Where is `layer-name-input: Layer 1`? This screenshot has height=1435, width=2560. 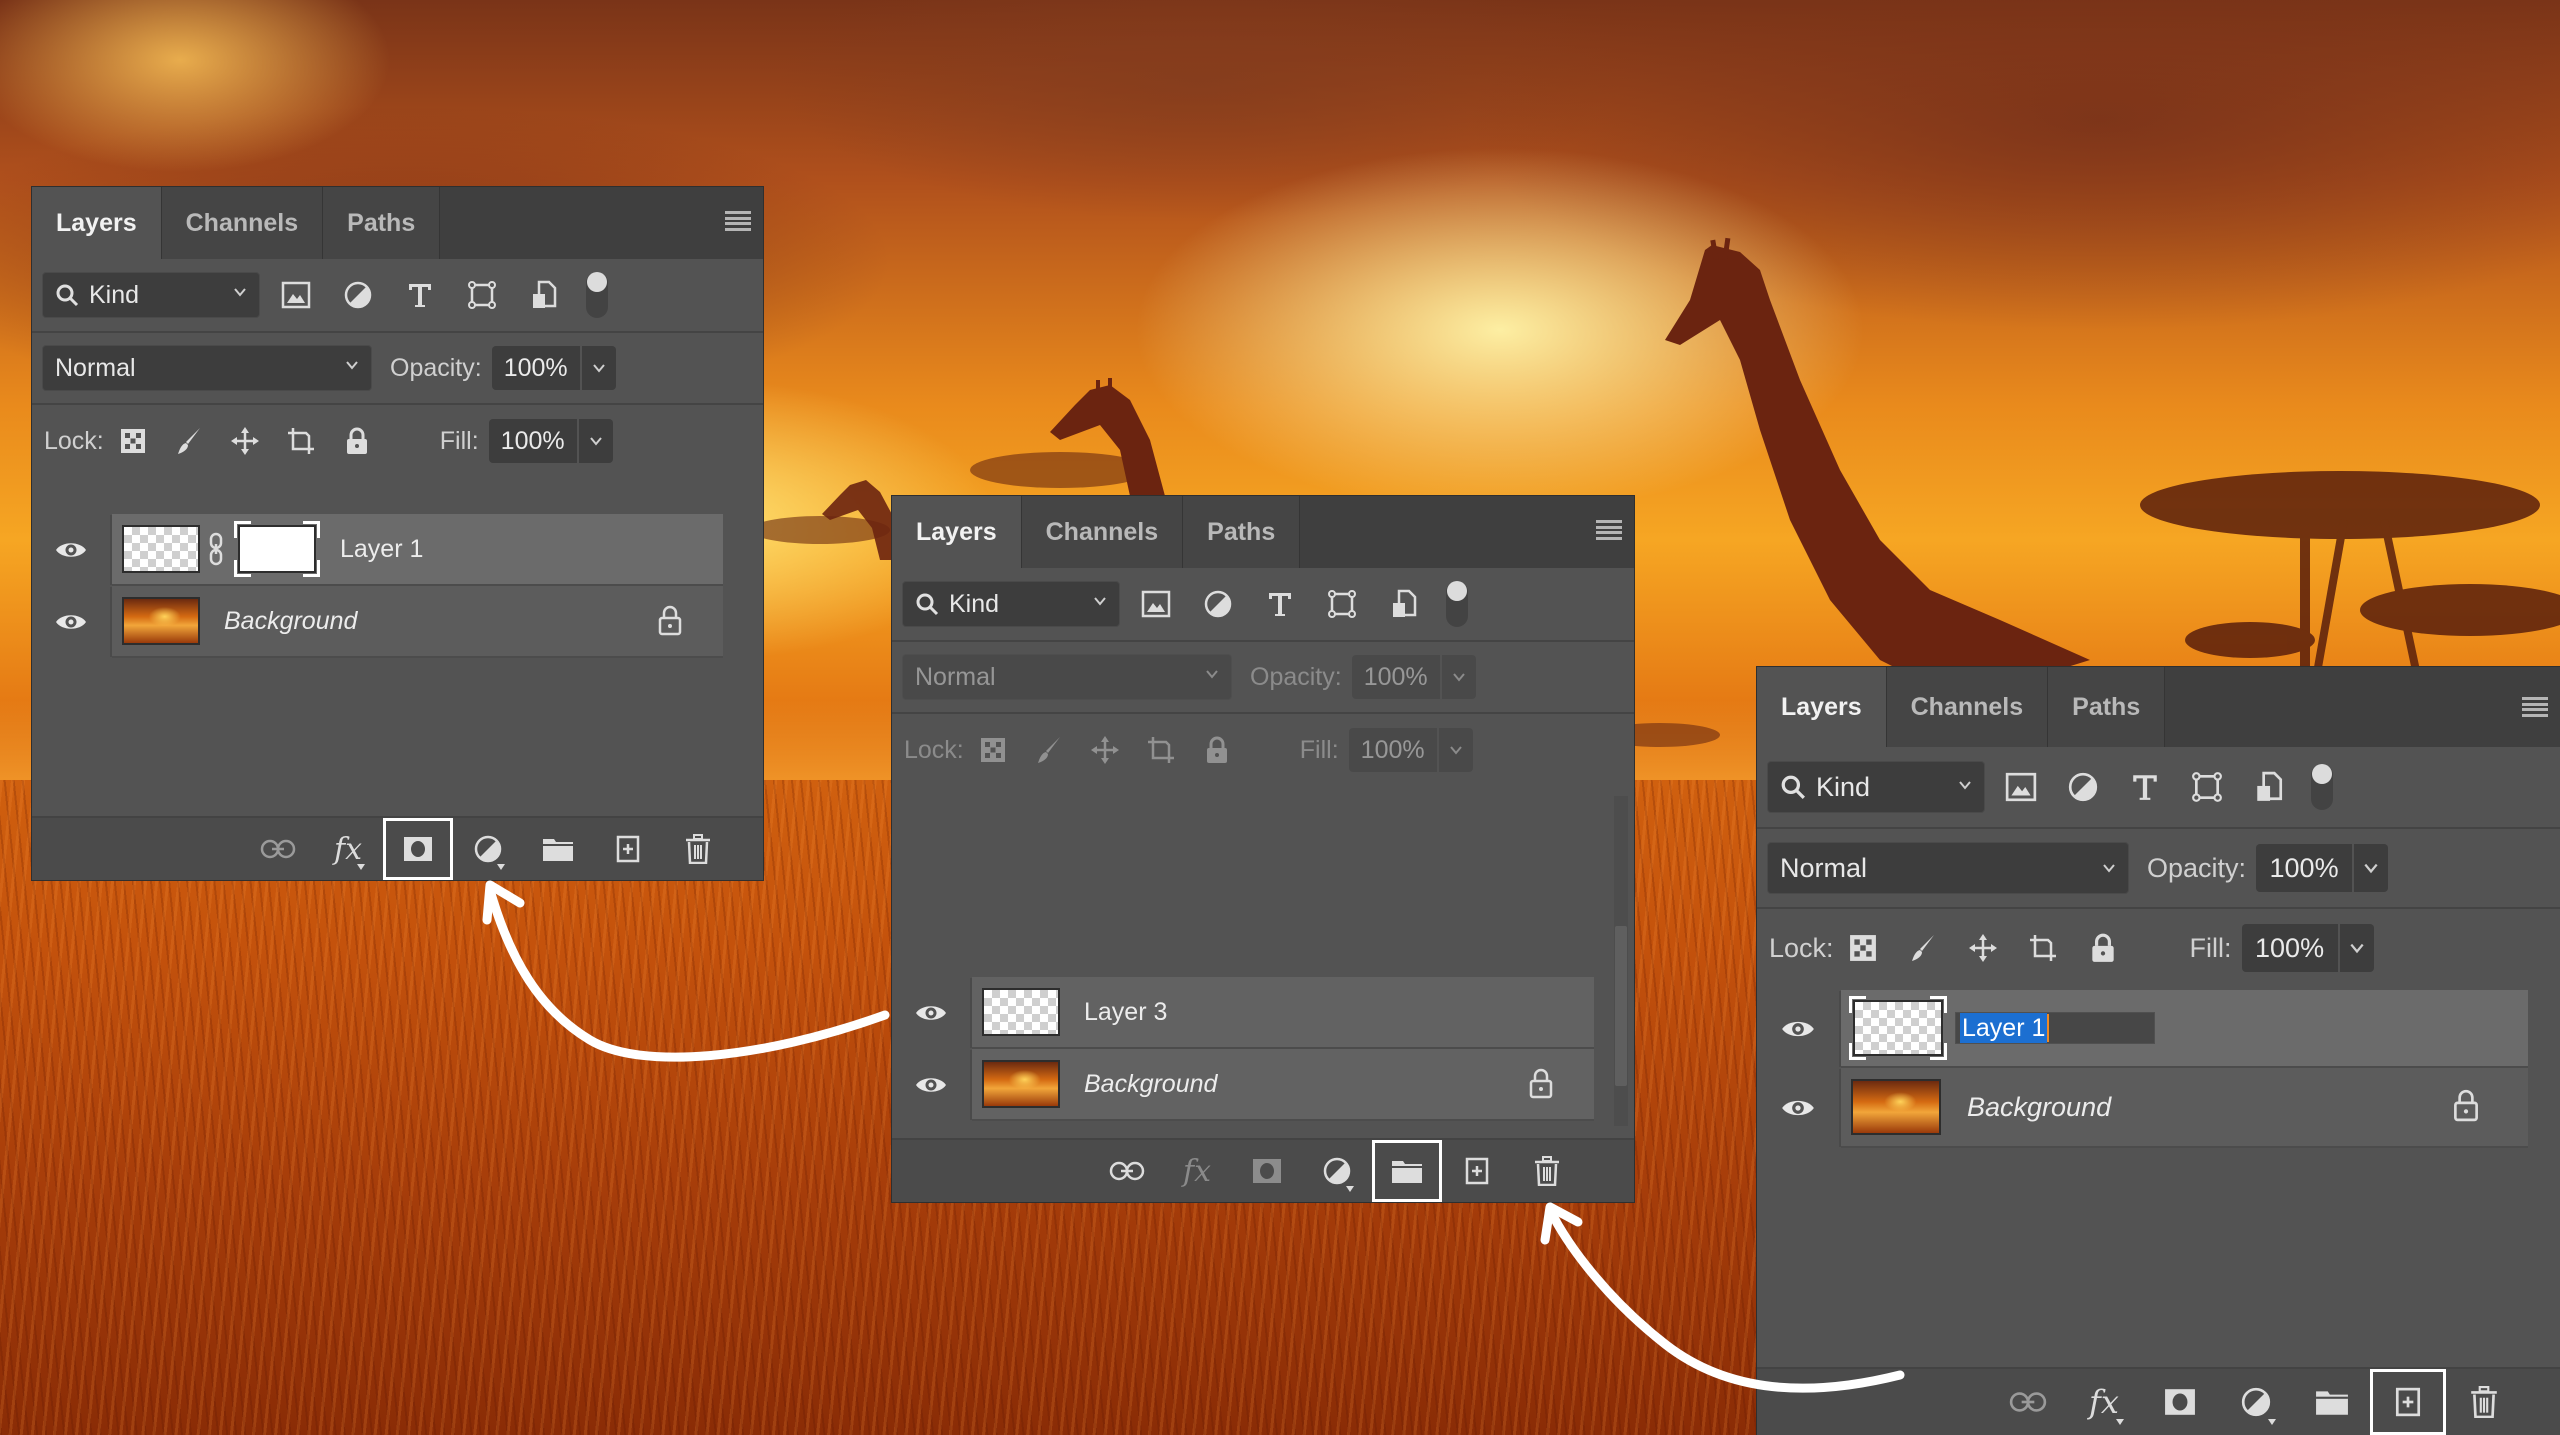 layer-name-input: Layer 1 is located at coordinates (2055, 1028).